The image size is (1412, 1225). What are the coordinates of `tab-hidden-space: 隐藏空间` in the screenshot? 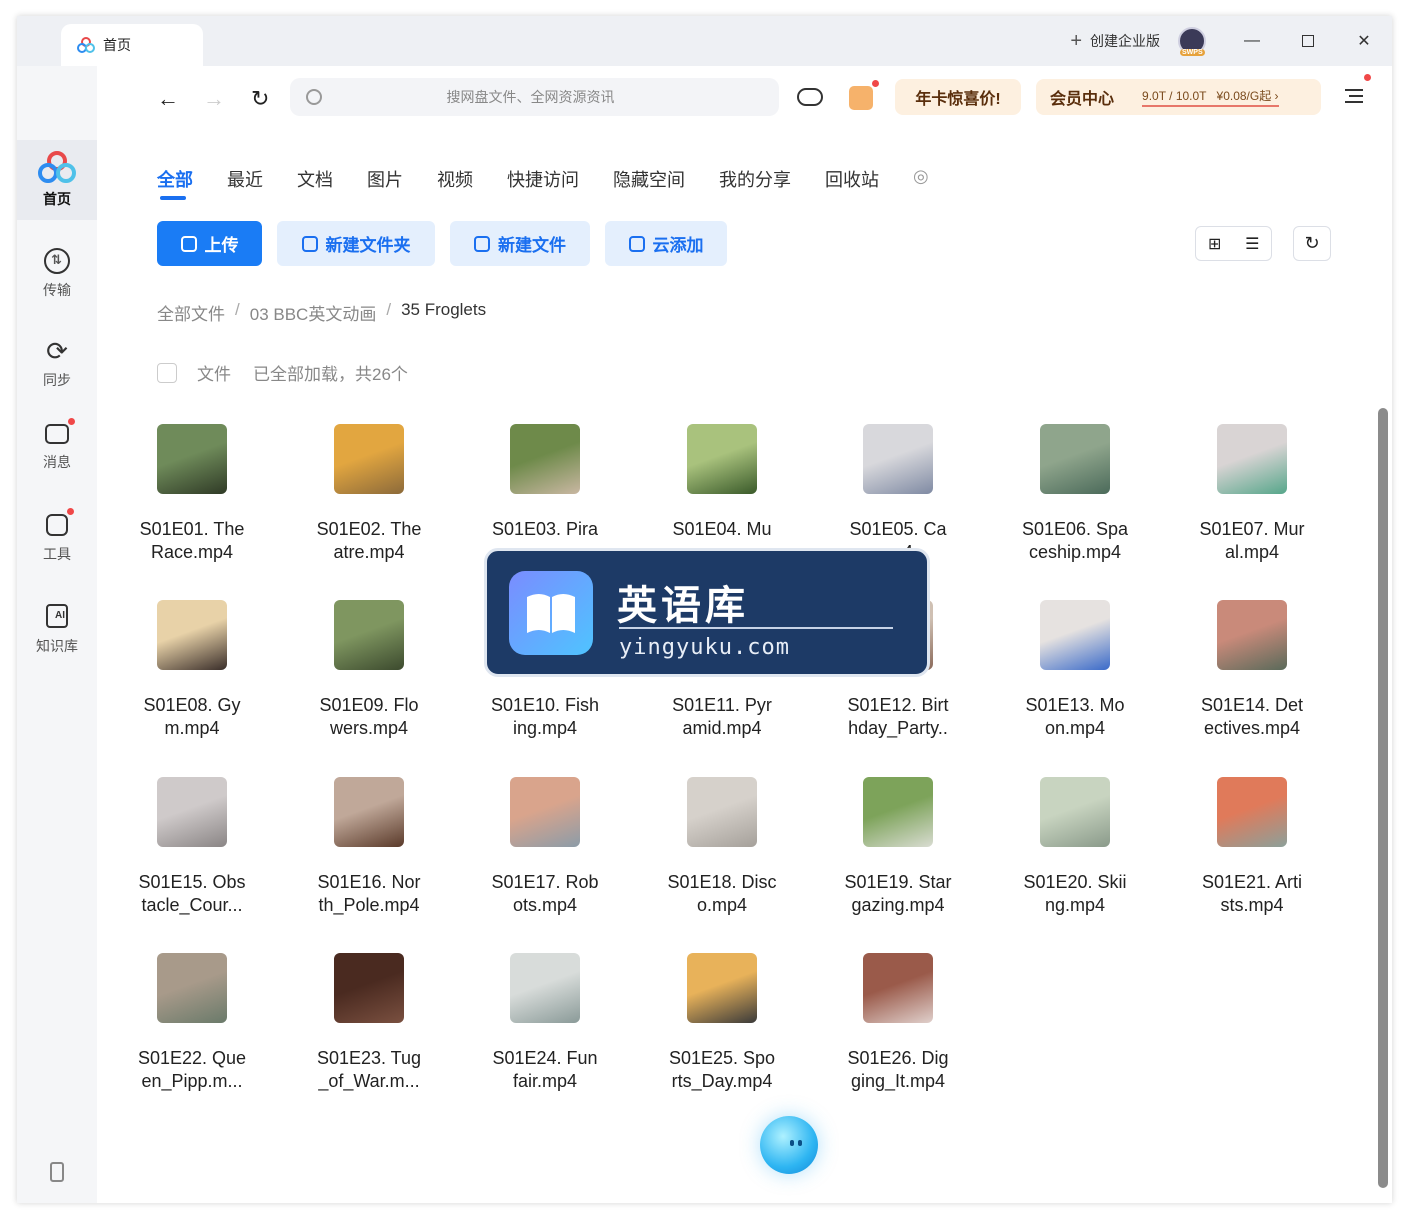 It's located at (649, 179).